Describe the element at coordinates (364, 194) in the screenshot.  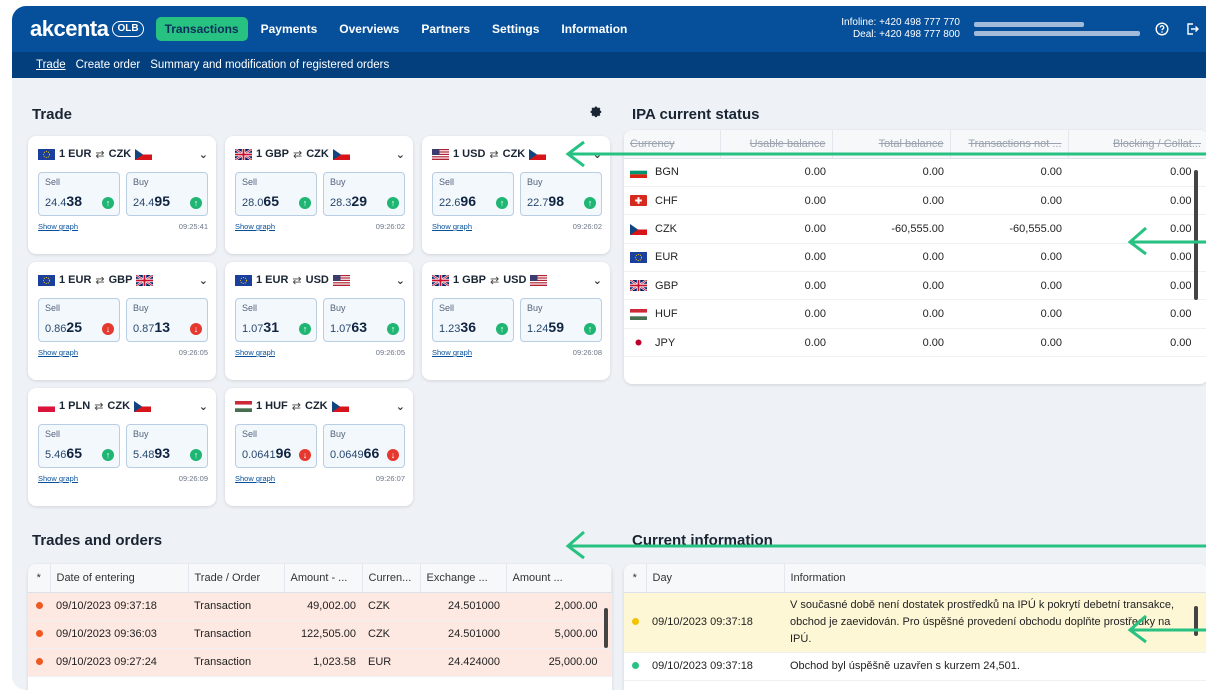
I see `buy-quote-button: Buy 28.329 ↑` at that location.